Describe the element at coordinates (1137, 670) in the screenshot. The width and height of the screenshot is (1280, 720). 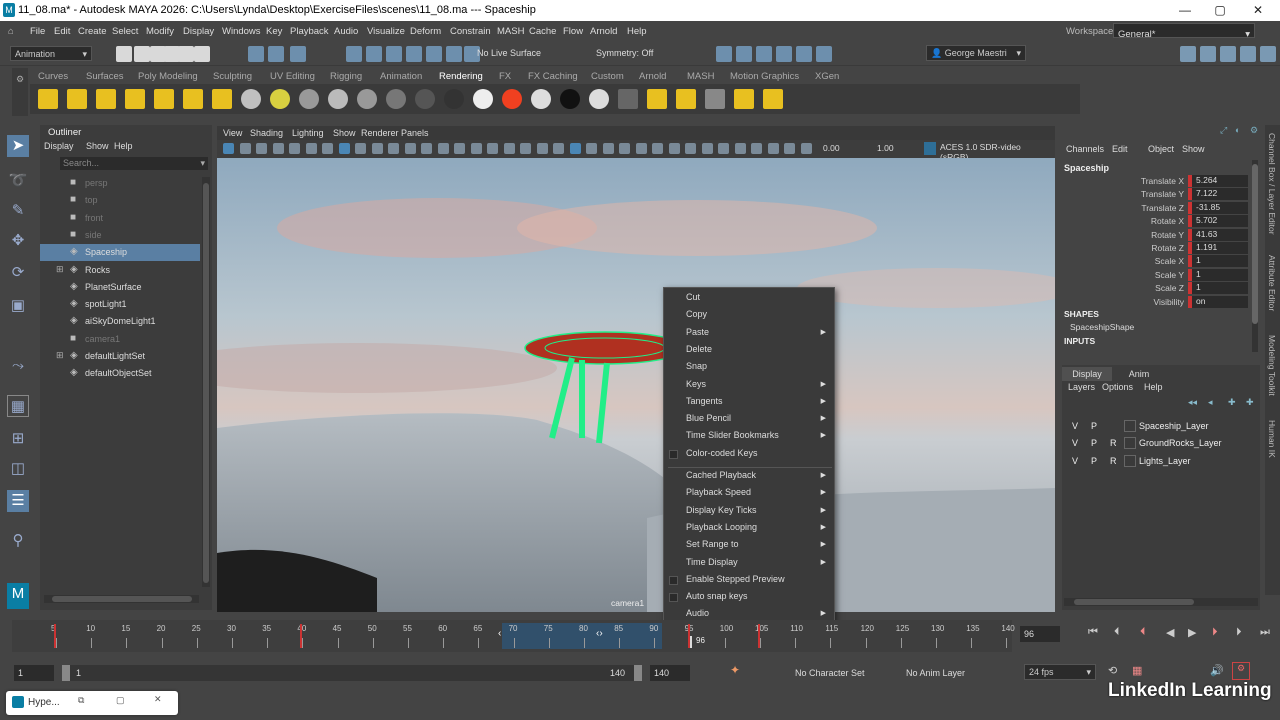
I see `cache-icon: ▦` at that location.